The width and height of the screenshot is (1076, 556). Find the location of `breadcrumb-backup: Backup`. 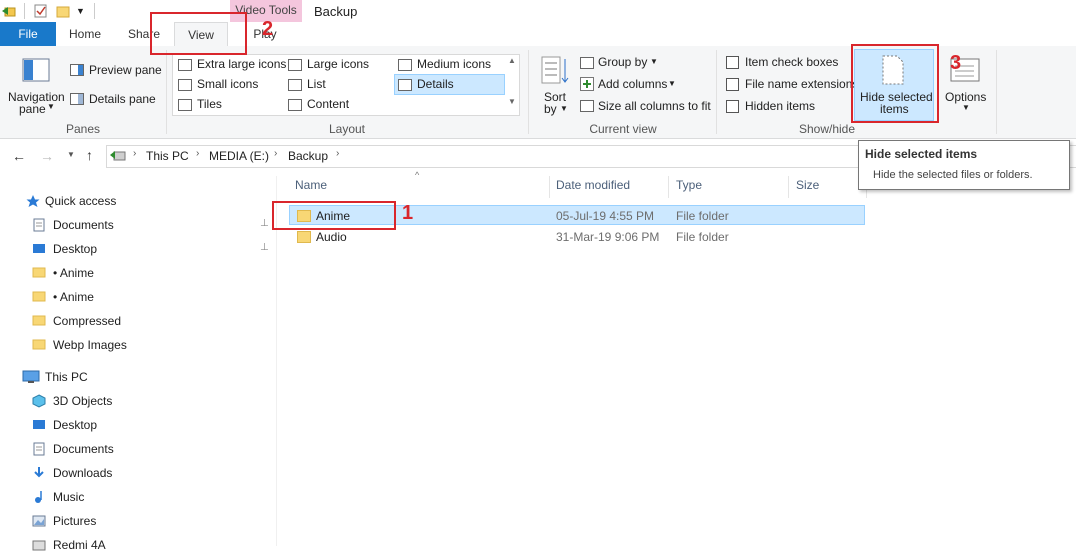

breadcrumb-backup: Backup is located at coordinates (308, 156).